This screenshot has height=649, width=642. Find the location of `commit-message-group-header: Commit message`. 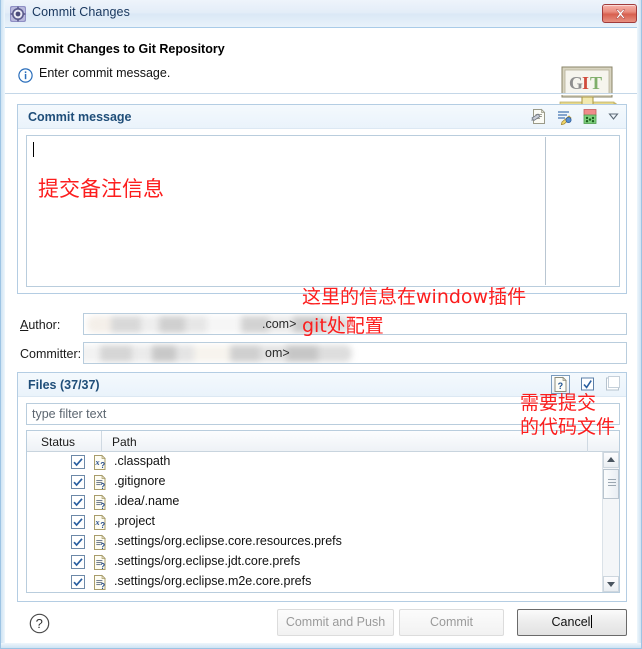

commit-message-group-header: Commit message is located at coordinates (322, 117).